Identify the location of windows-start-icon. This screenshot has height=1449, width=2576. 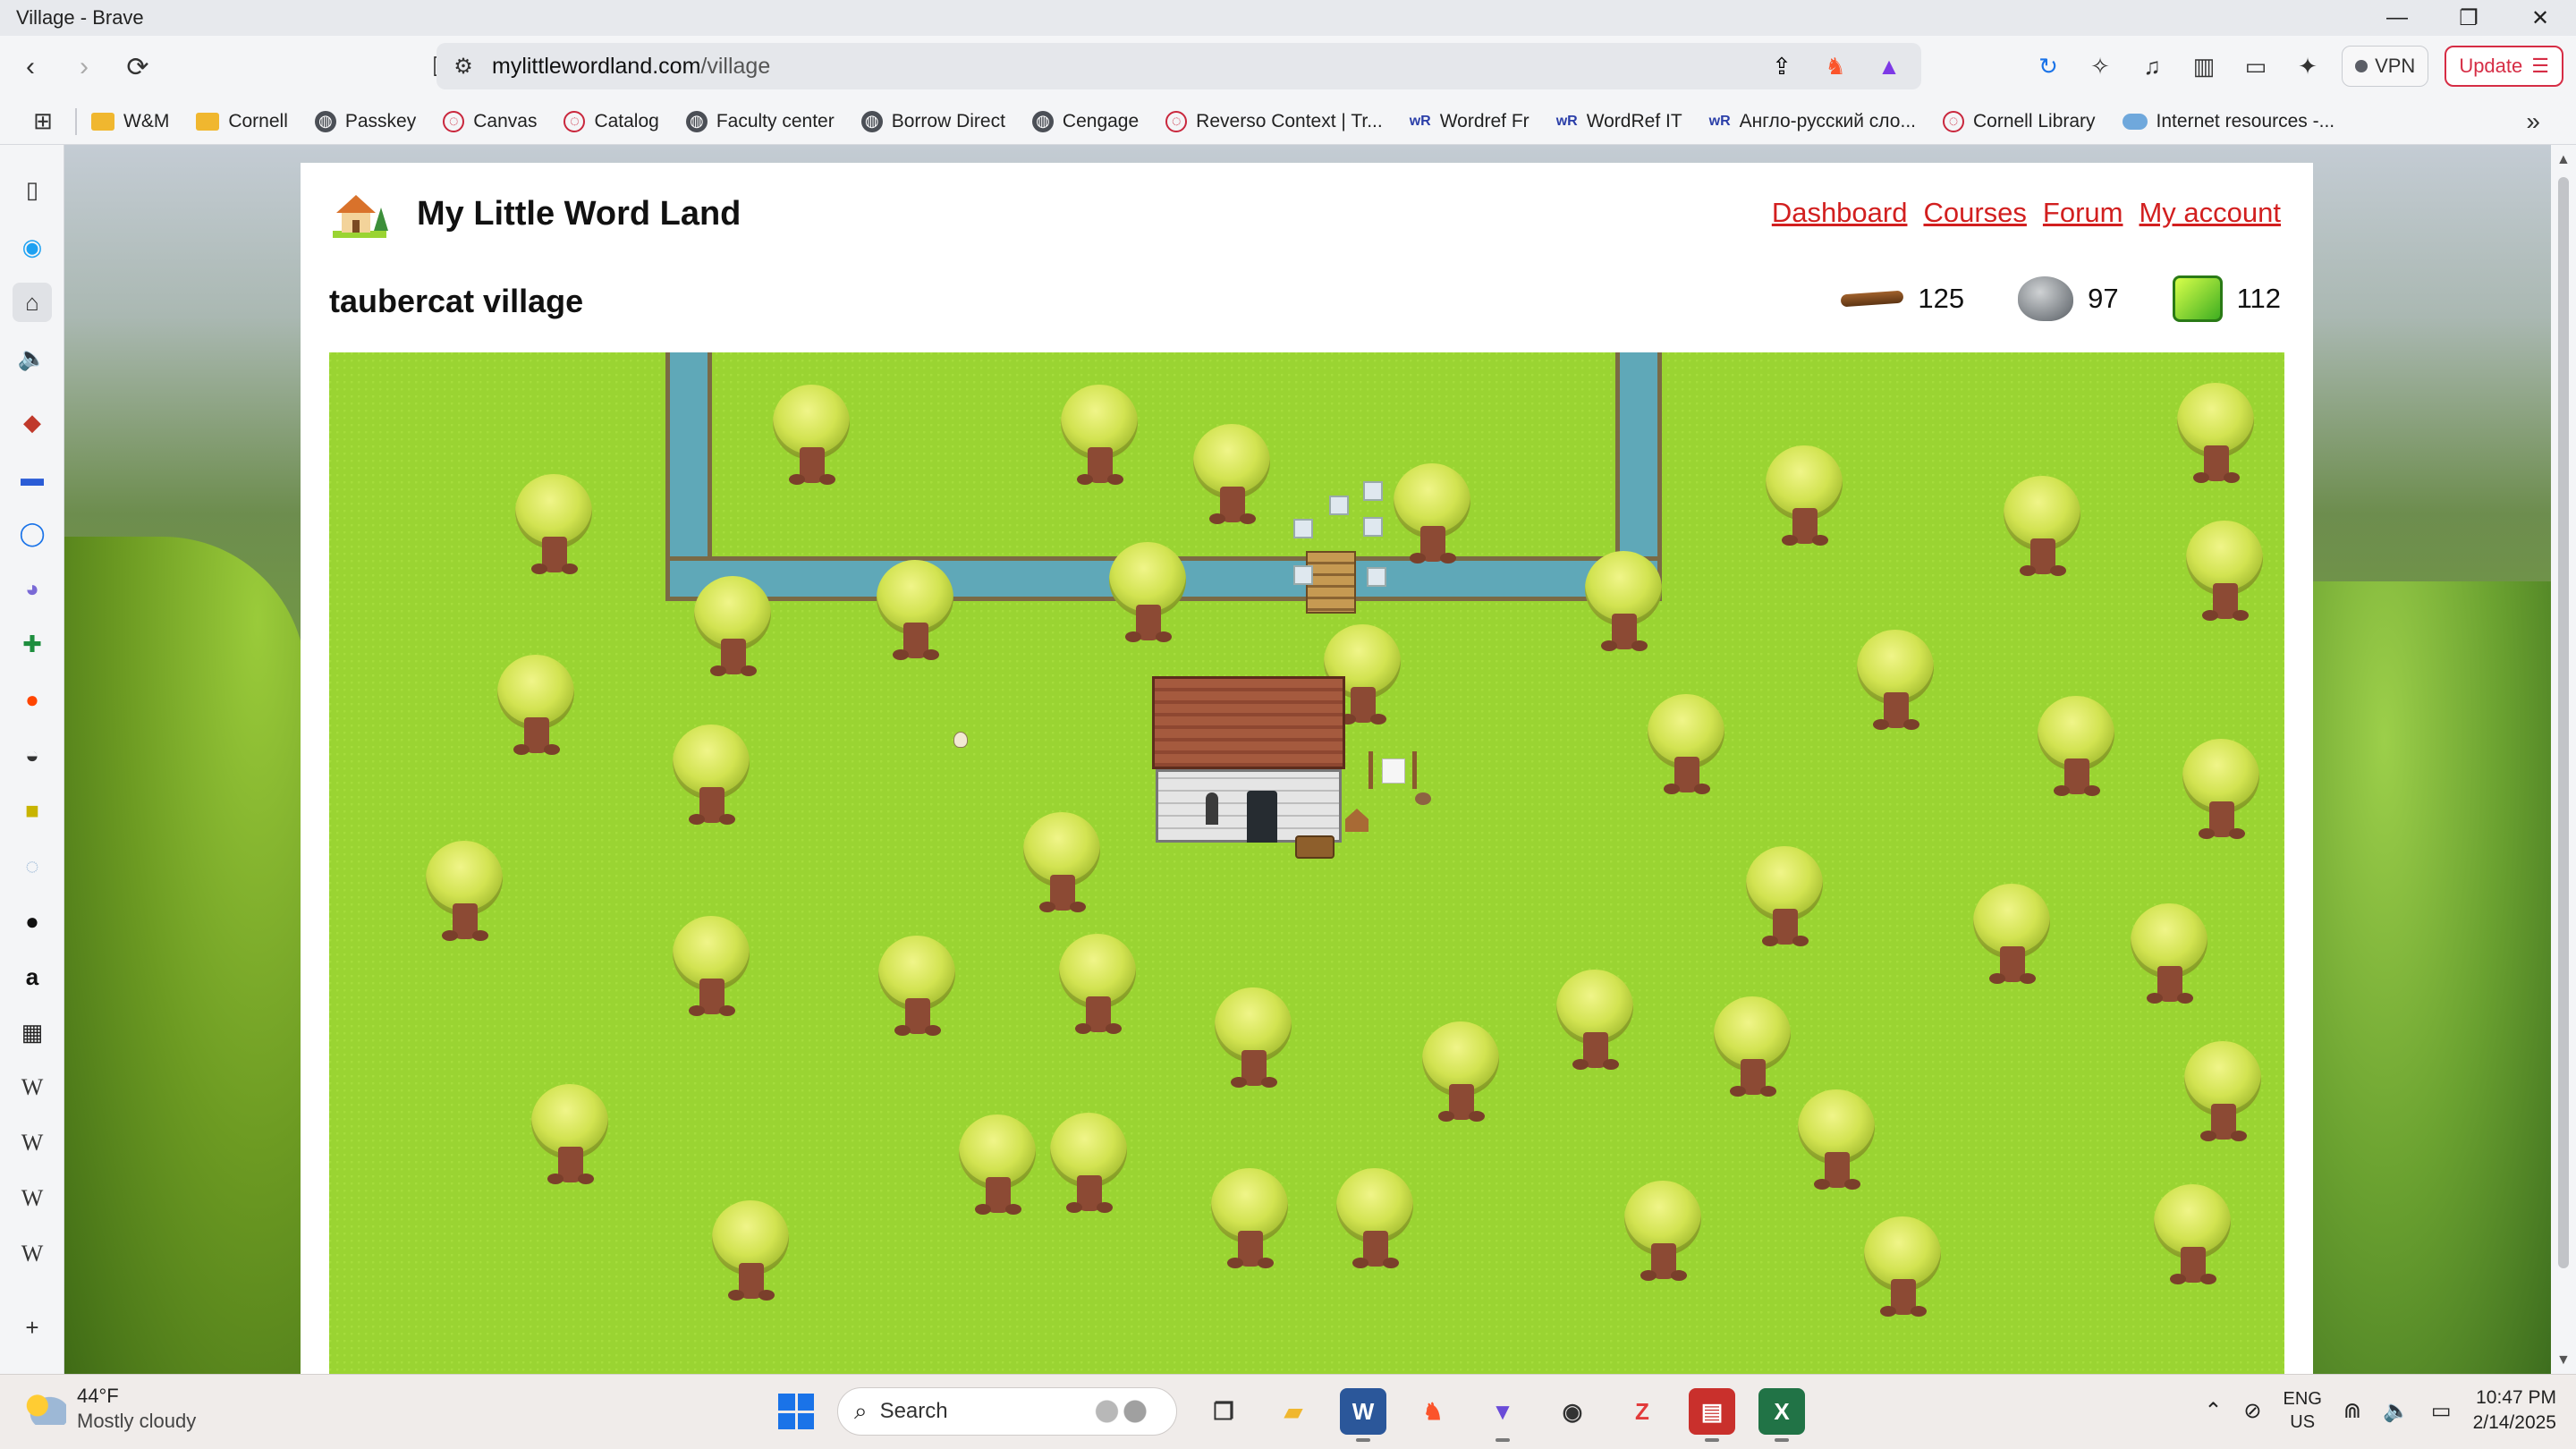
(796, 1411).